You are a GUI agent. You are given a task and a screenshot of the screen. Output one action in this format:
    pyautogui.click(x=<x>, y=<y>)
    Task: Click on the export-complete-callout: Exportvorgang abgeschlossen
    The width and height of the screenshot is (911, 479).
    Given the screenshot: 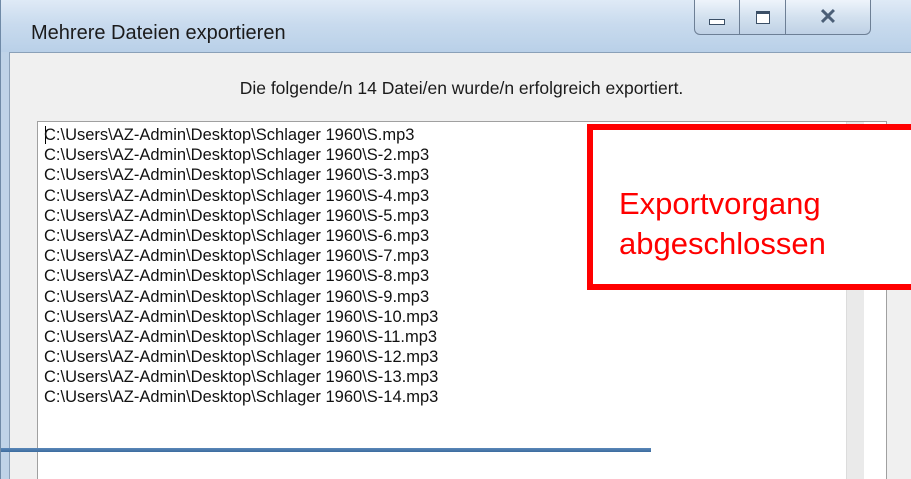 What is the action you would take?
    pyautogui.click(x=749, y=207)
    